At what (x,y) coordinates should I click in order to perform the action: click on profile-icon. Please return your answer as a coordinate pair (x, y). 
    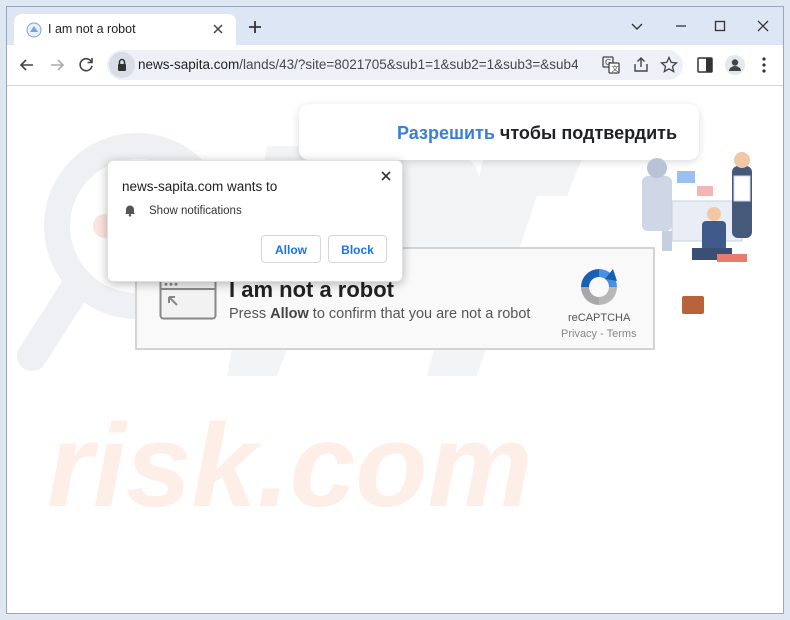
    Looking at the image, I should click on (735, 65).